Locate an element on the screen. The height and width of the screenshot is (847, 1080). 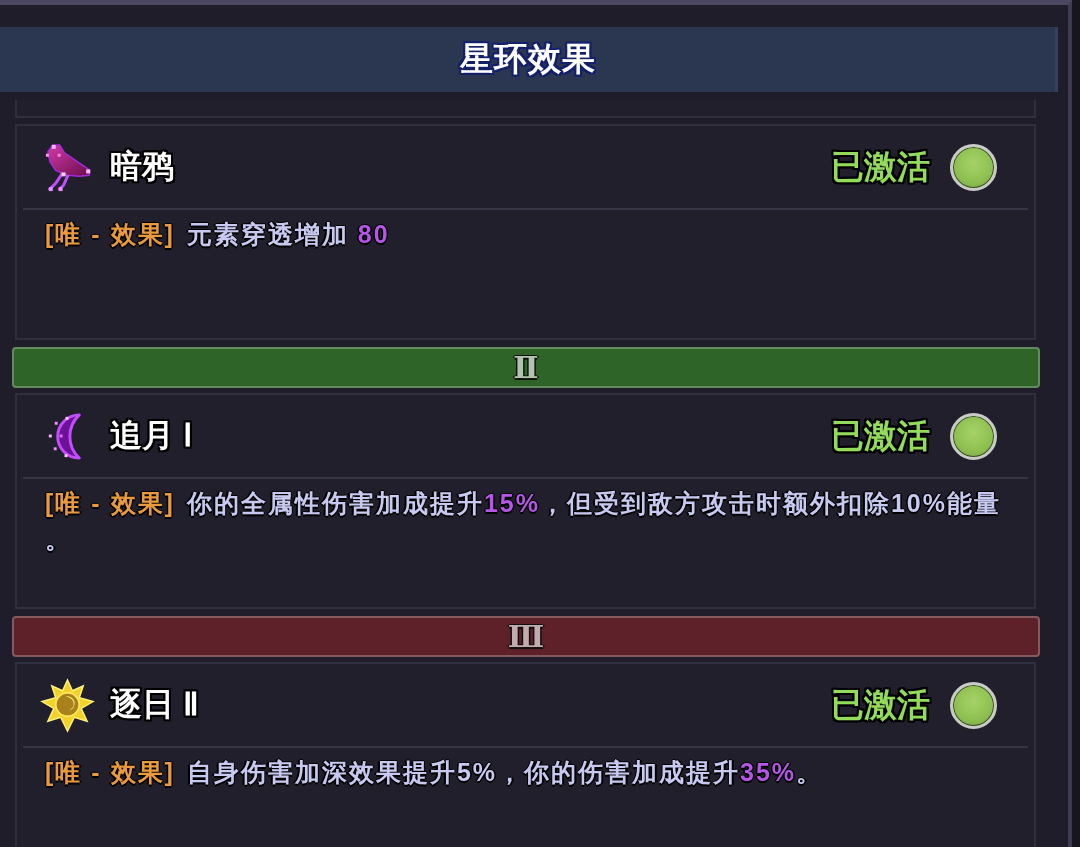
effect-description: [唯 - 效果] 你的全属性伤害加成提升15%，但受到敌方攻击时额外扣除10%能量。 is located at coordinates (523, 521).